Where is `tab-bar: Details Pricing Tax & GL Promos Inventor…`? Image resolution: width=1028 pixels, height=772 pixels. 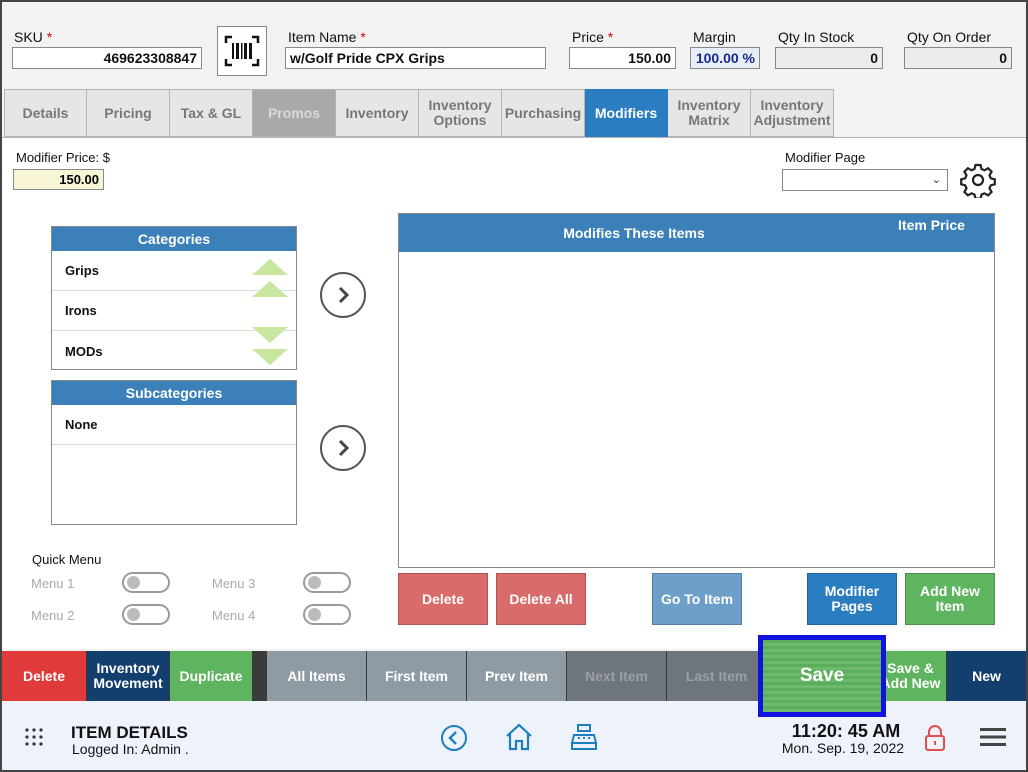 tab-bar: Details Pricing Tax & GL Promos Inventor… is located at coordinates (419, 113).